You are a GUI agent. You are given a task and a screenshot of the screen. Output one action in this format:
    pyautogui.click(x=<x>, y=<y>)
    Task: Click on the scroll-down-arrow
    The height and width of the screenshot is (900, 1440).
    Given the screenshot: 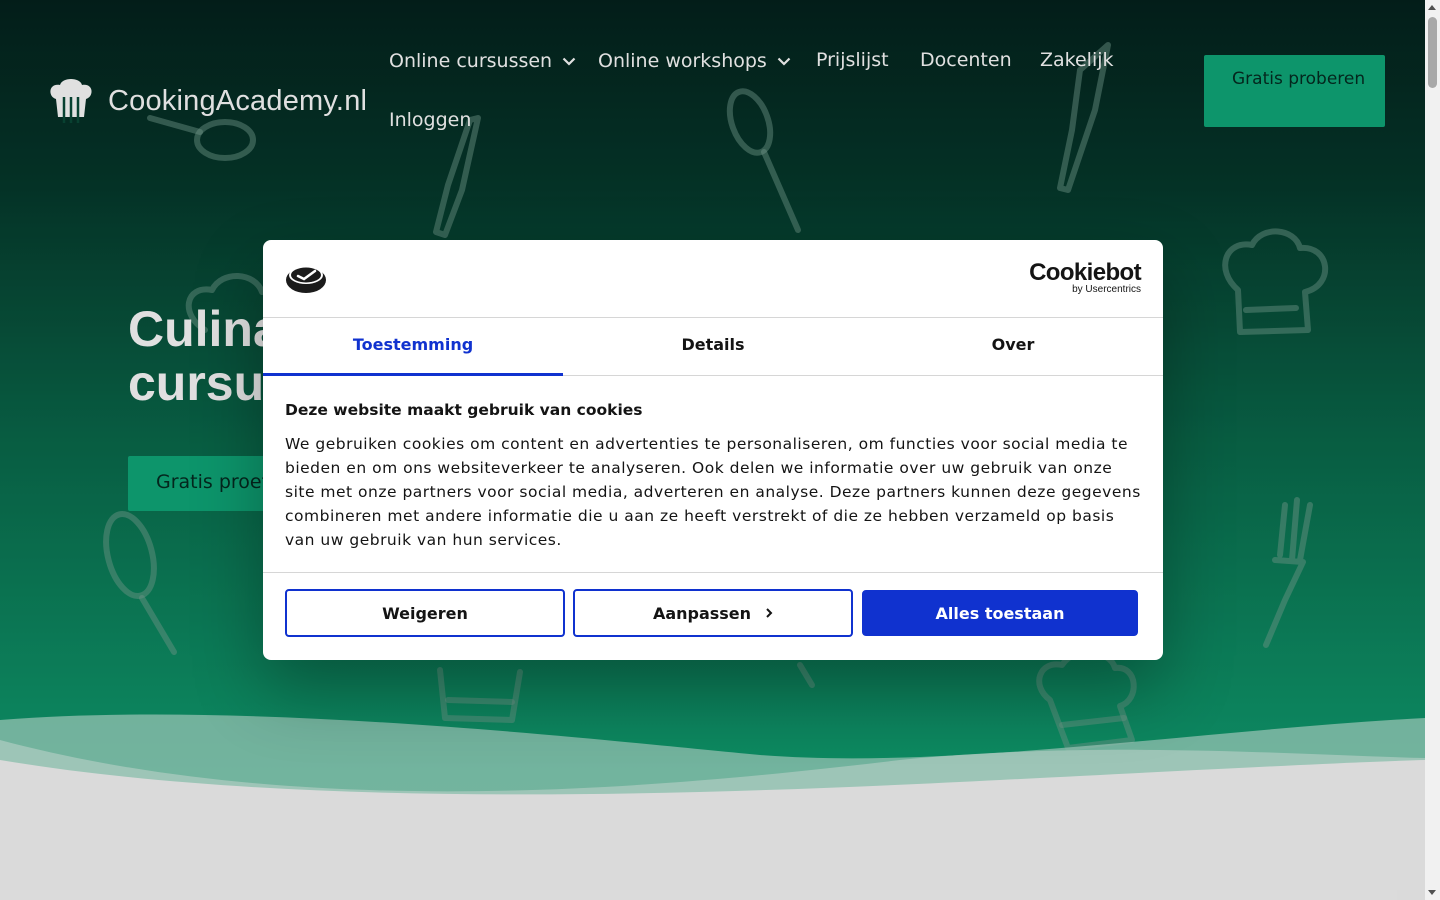 What is the action you would take?
    pyautogui.click(x=1432, y=892)
    